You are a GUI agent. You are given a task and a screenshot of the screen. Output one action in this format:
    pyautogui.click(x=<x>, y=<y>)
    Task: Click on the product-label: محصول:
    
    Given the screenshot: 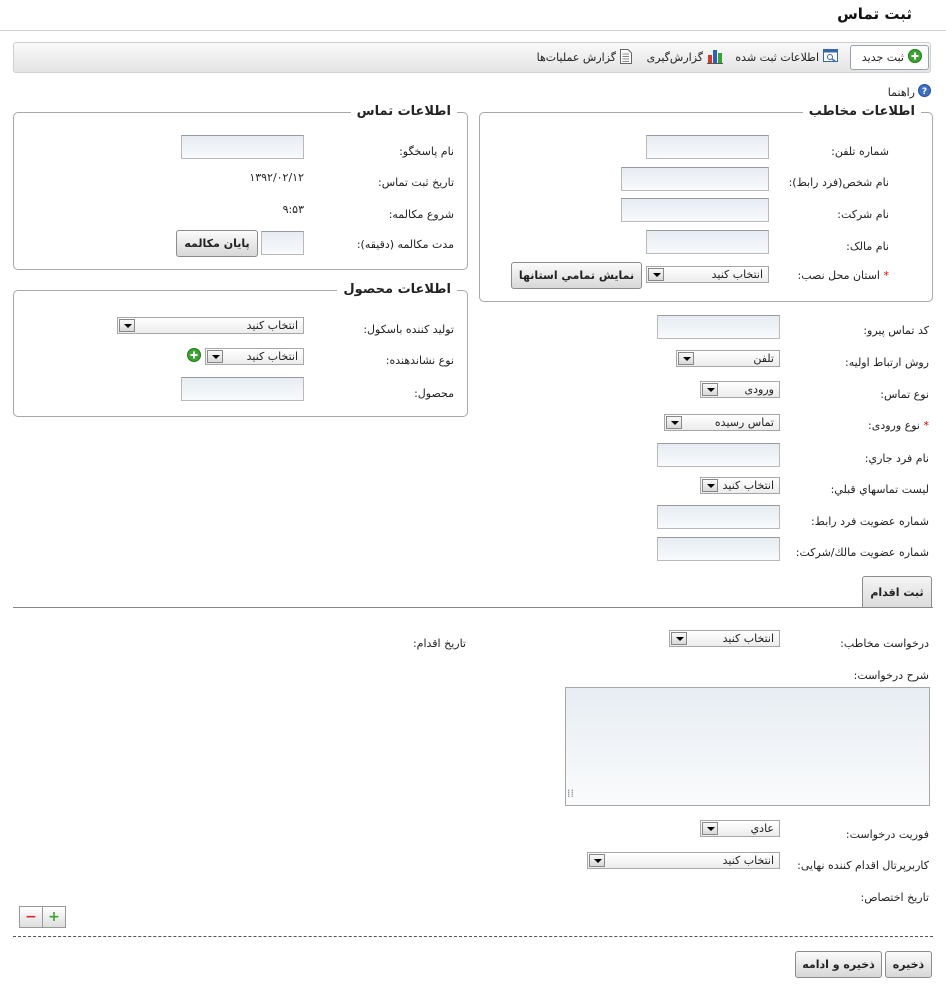 What is the action you would take?
    pyautogui.click(x=434, y=393)
    